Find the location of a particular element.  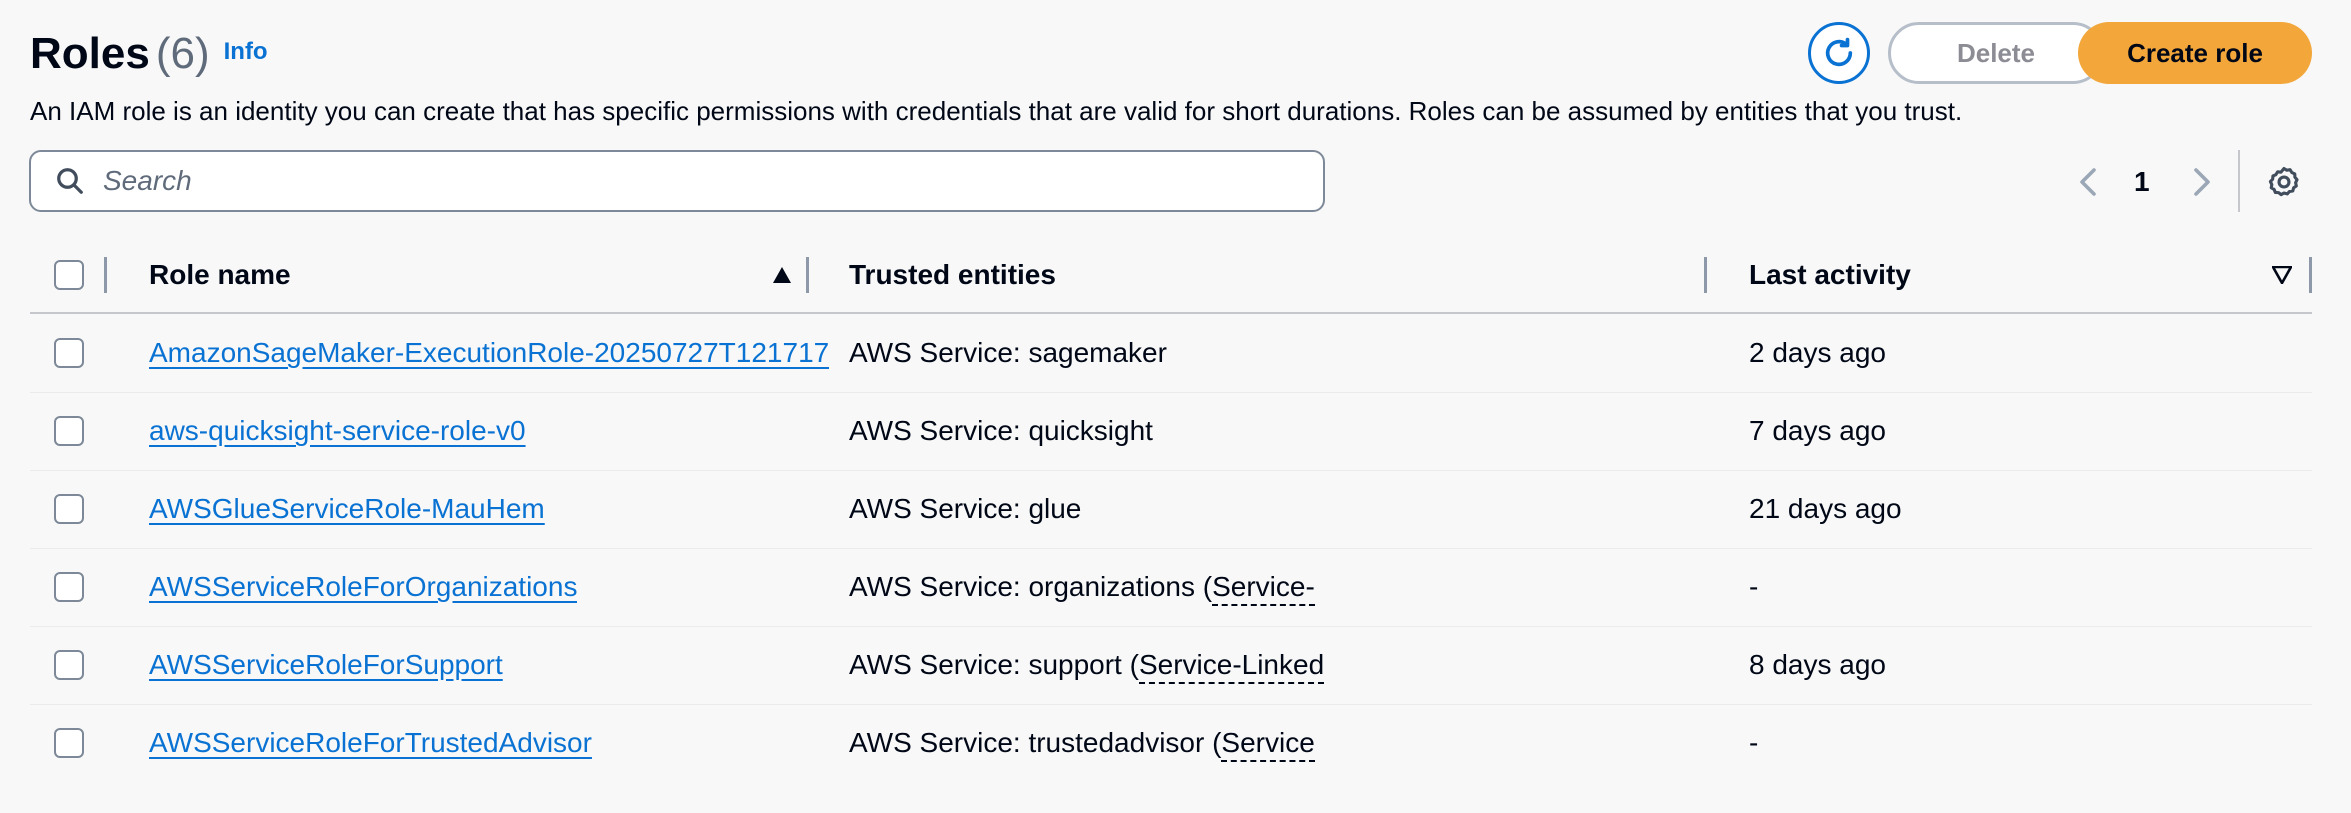

column-header-role-name: Role name is located at coordinates (220, 275).